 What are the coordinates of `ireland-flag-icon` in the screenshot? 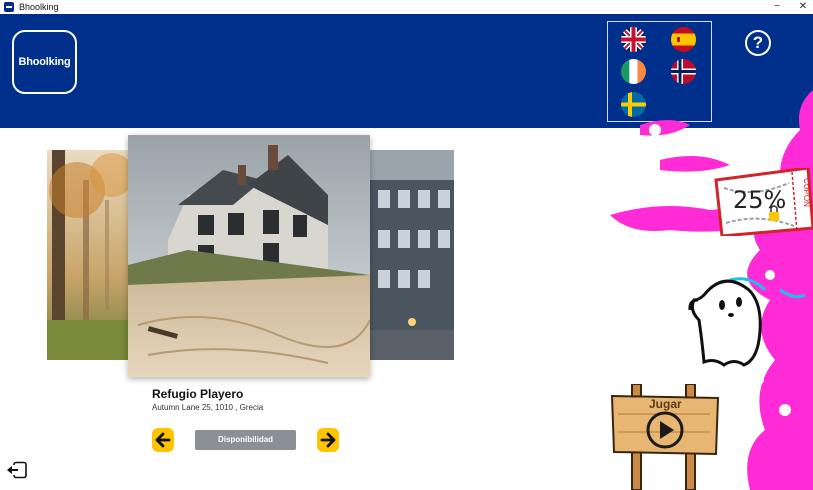 It's located at (633, 71).